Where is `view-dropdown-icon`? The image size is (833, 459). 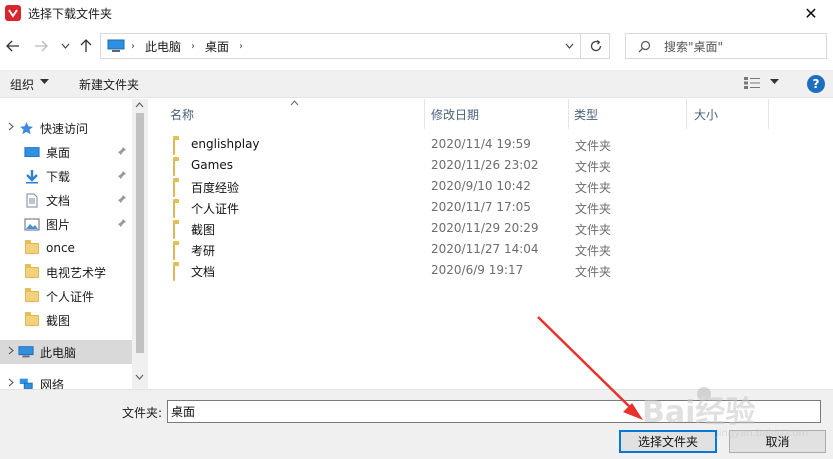
view-dropdown-icon is located at coordinates (774, 82).